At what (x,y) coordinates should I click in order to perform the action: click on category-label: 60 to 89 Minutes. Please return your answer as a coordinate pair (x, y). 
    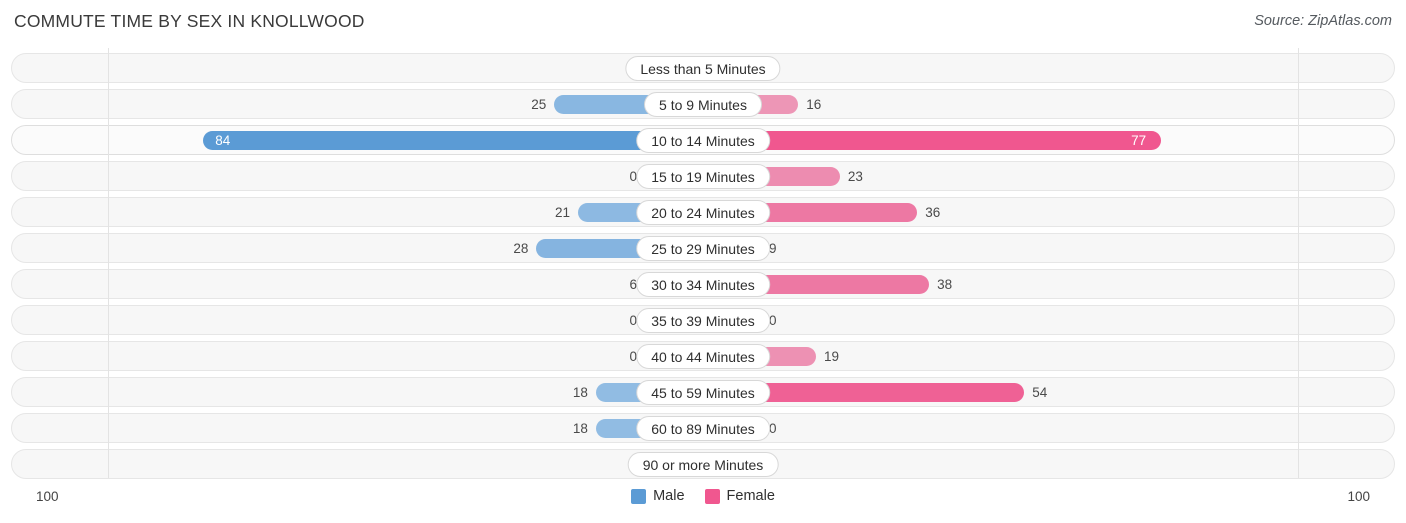
    Looking at the image, I should click on (703, 428).